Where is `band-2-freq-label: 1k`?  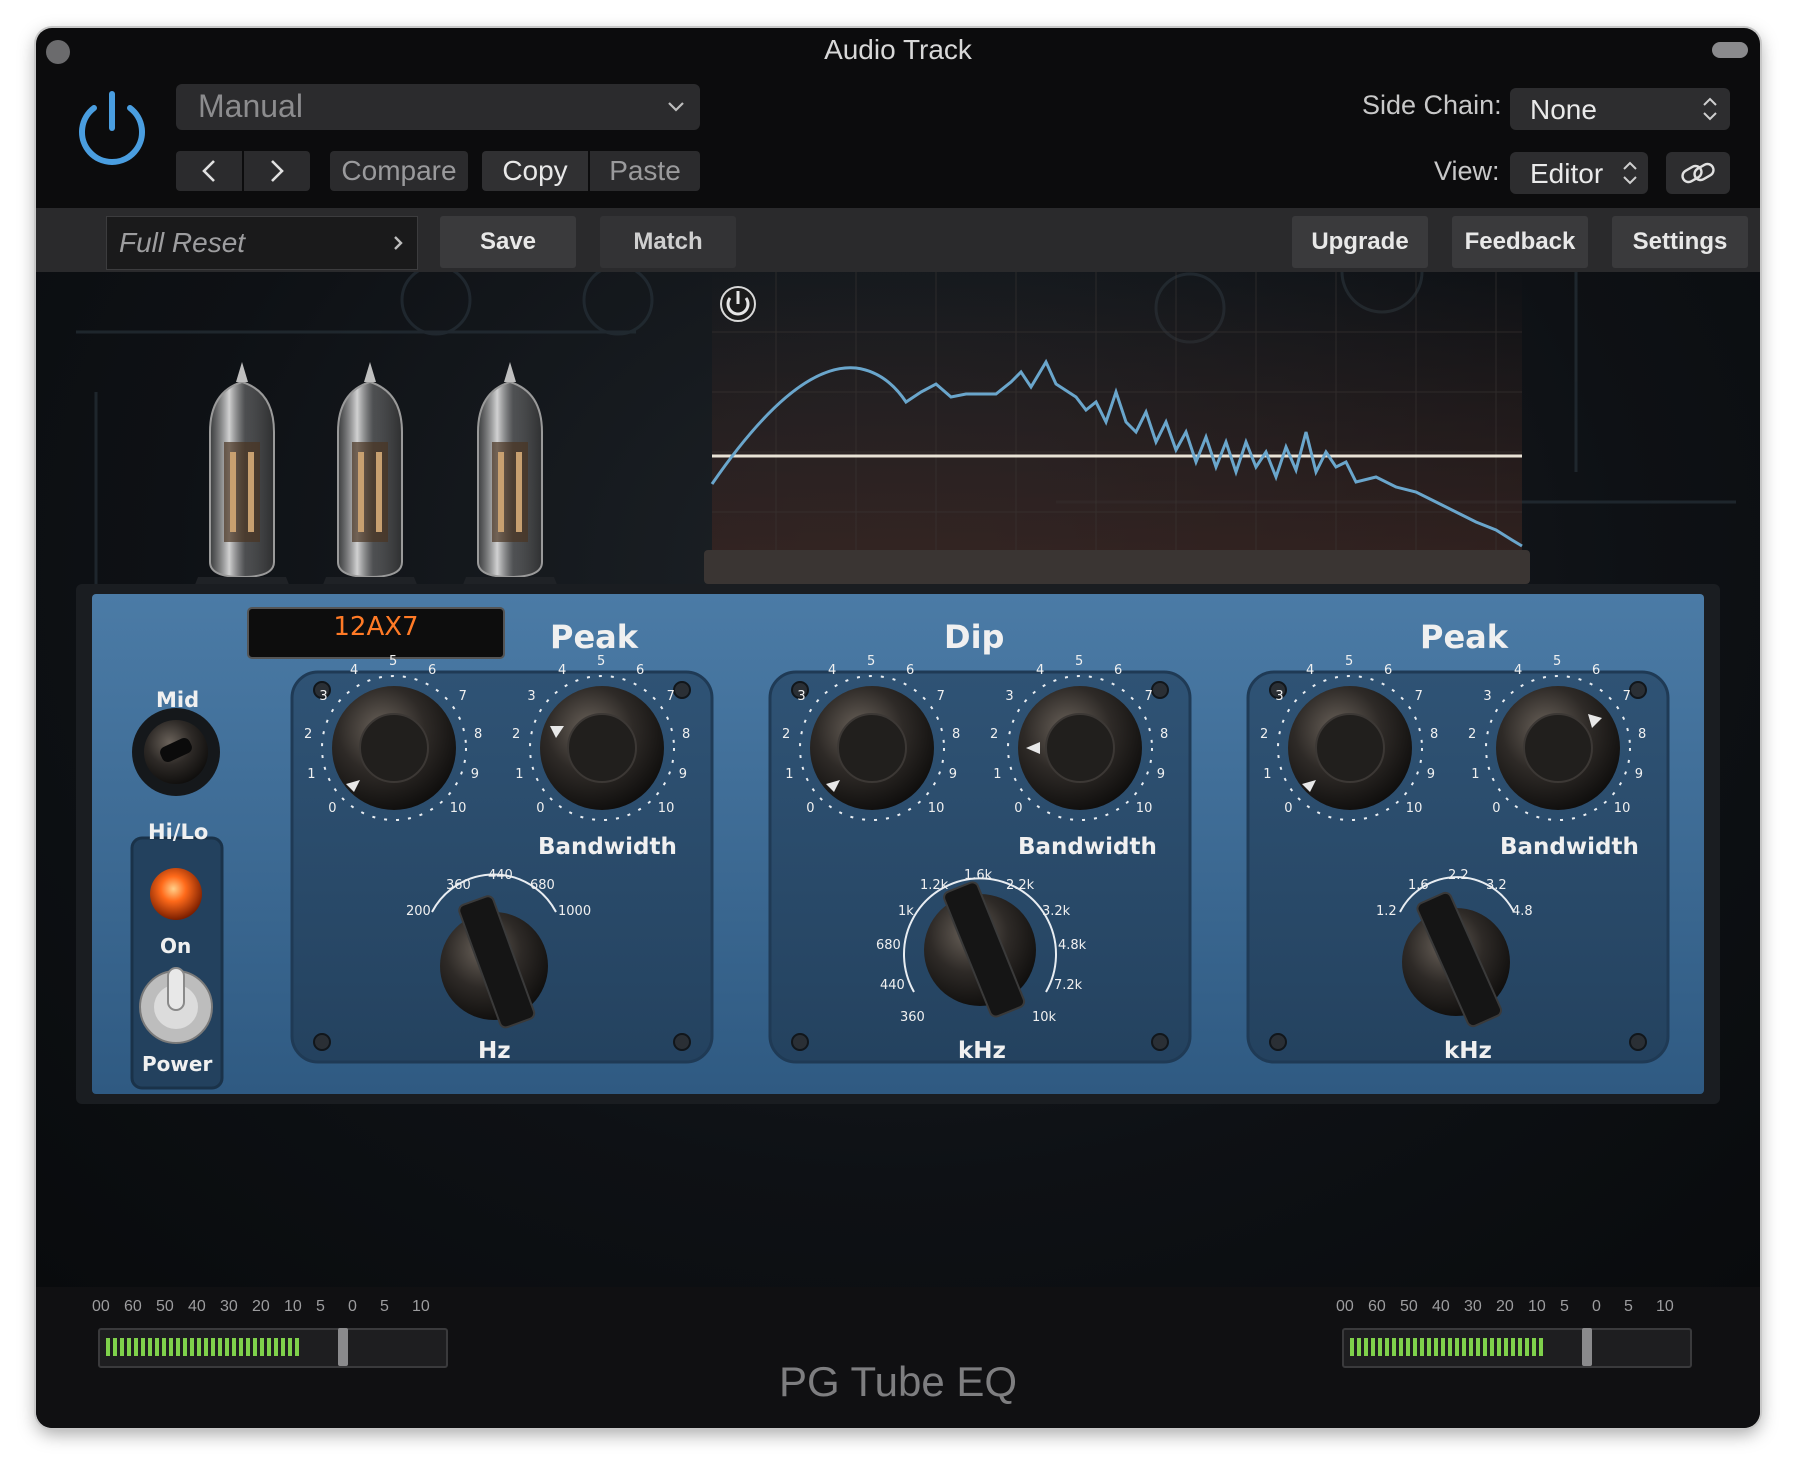 band-2-freq-label: 1k is located at coordinates (906, 911).